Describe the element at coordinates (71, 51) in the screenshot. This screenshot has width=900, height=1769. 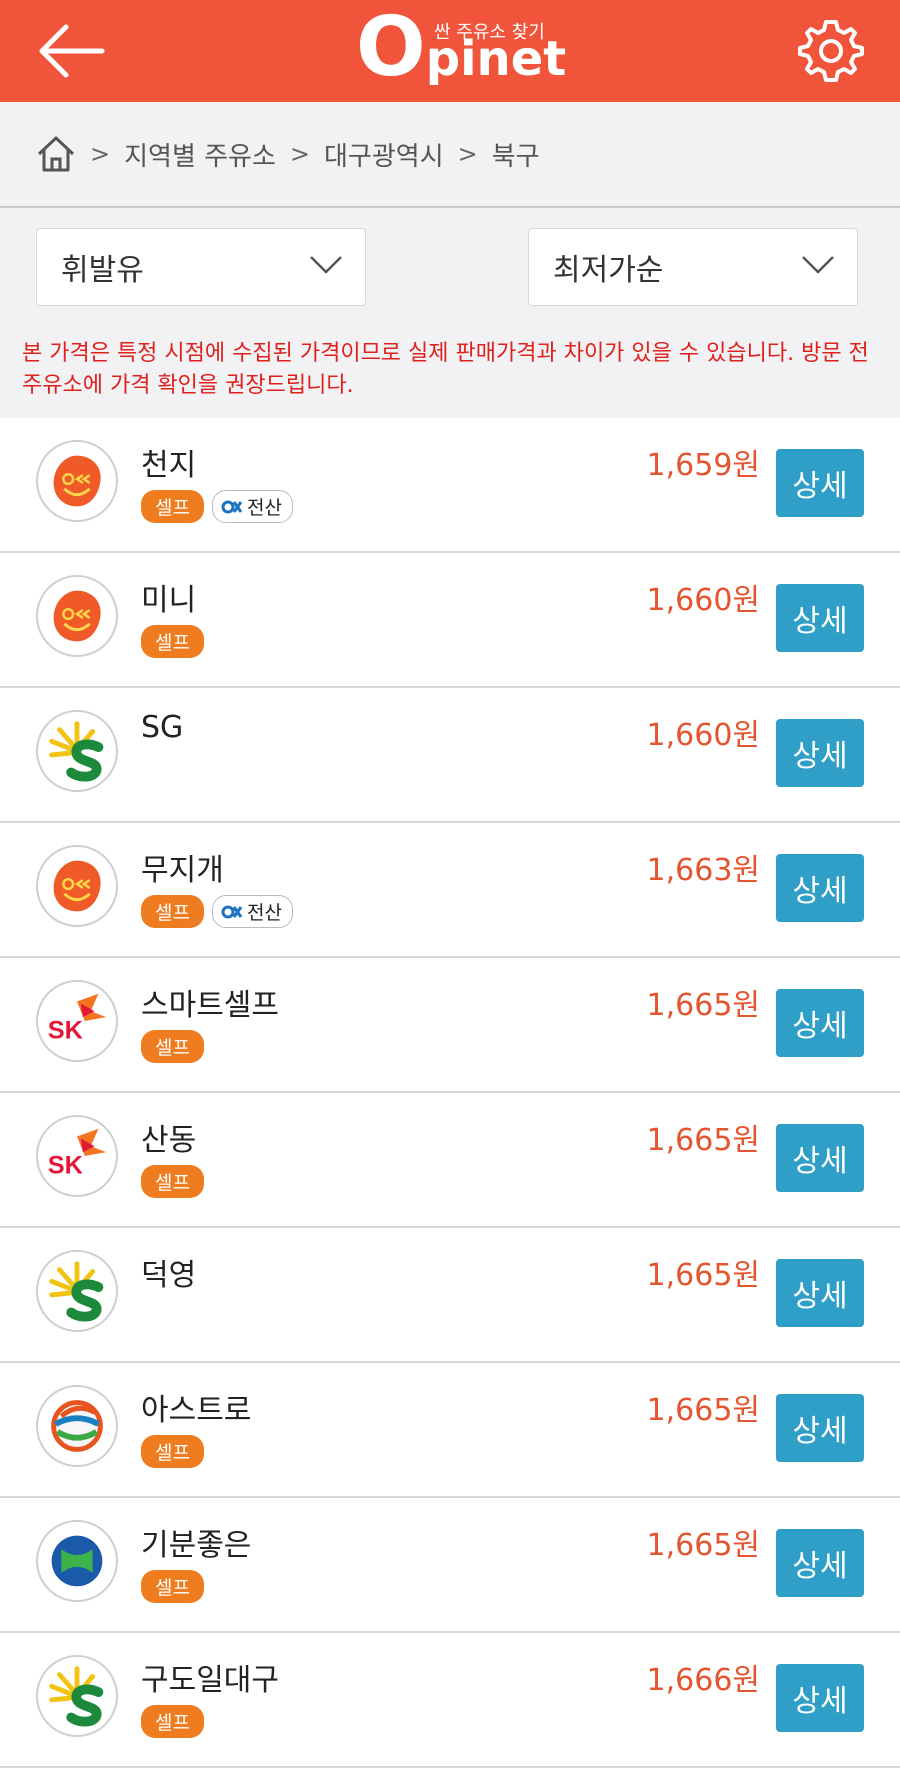
I see `arrow-left-icon` at that location.